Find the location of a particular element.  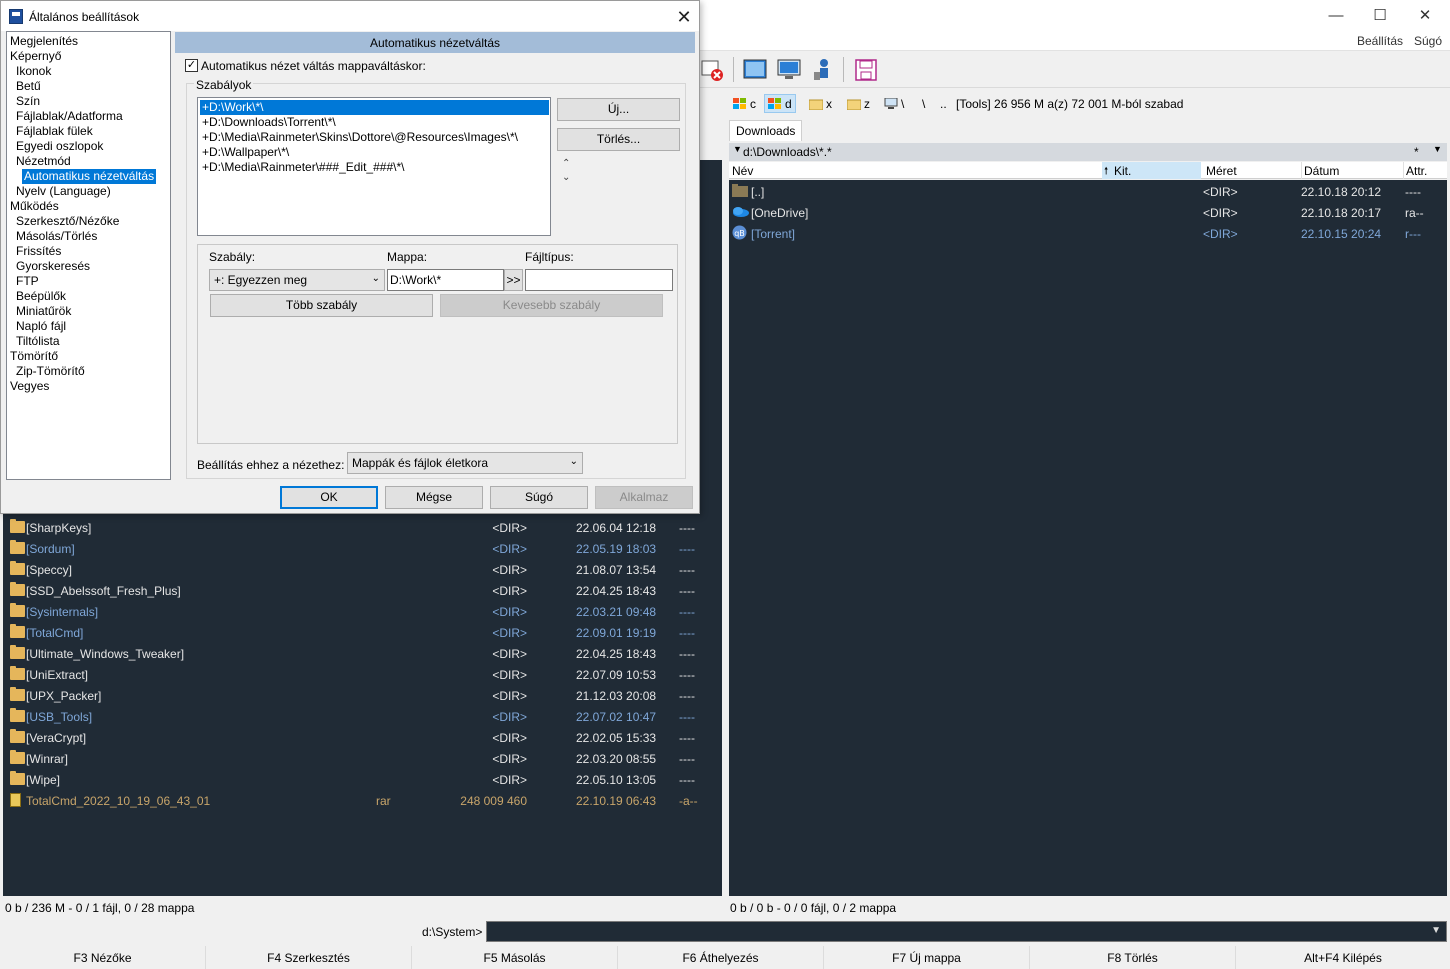

tree-item: Fájlablak fülek is located at coordinates (54, 131).